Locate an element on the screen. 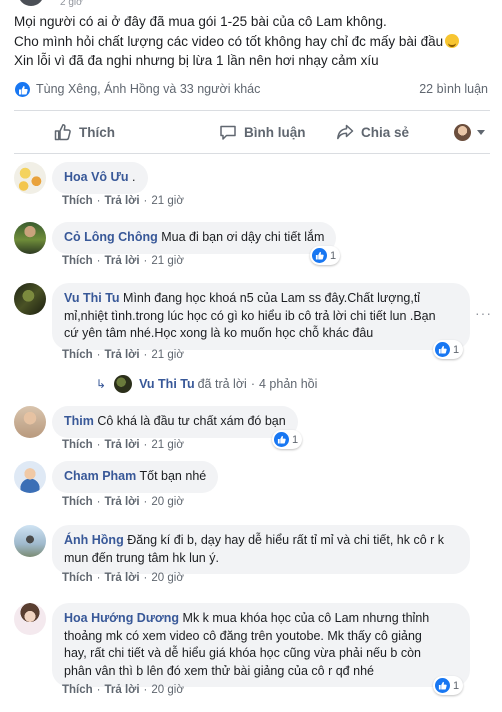 This screenshot has width=502, height=712. comment-text: . is located at coordinates (134, 177).